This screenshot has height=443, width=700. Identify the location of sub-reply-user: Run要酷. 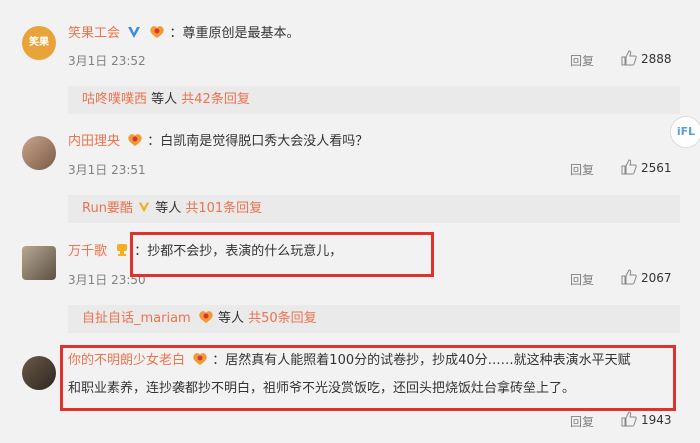
(107, 208).